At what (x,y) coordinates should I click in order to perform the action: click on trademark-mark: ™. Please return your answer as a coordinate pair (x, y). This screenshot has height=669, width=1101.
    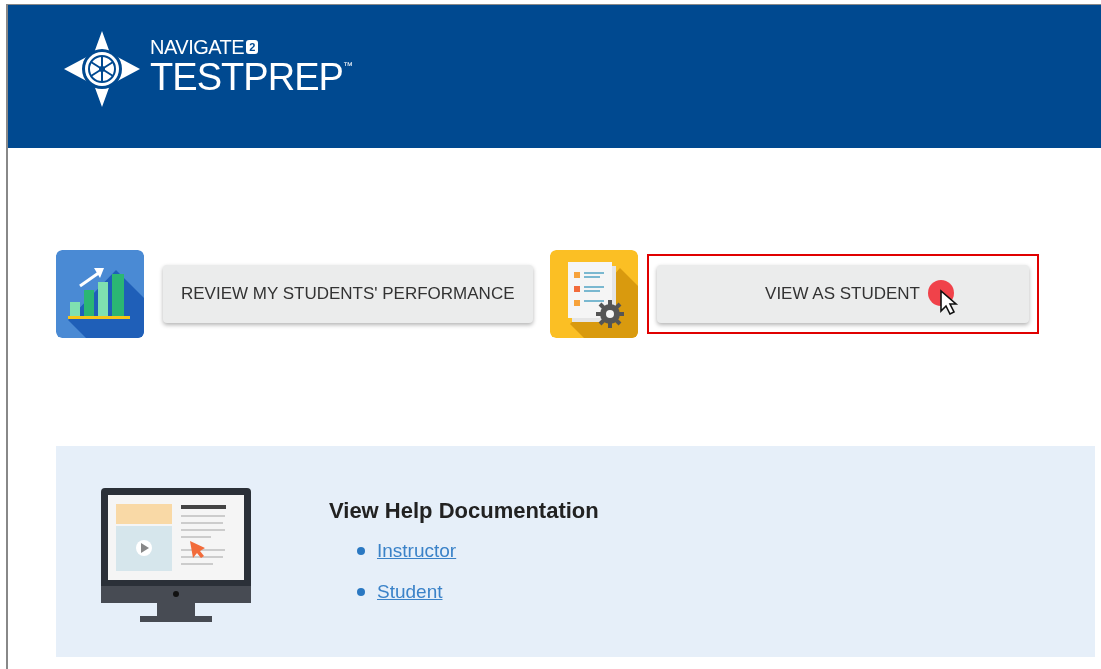
    Looking at the image, I should click on (348, 66).